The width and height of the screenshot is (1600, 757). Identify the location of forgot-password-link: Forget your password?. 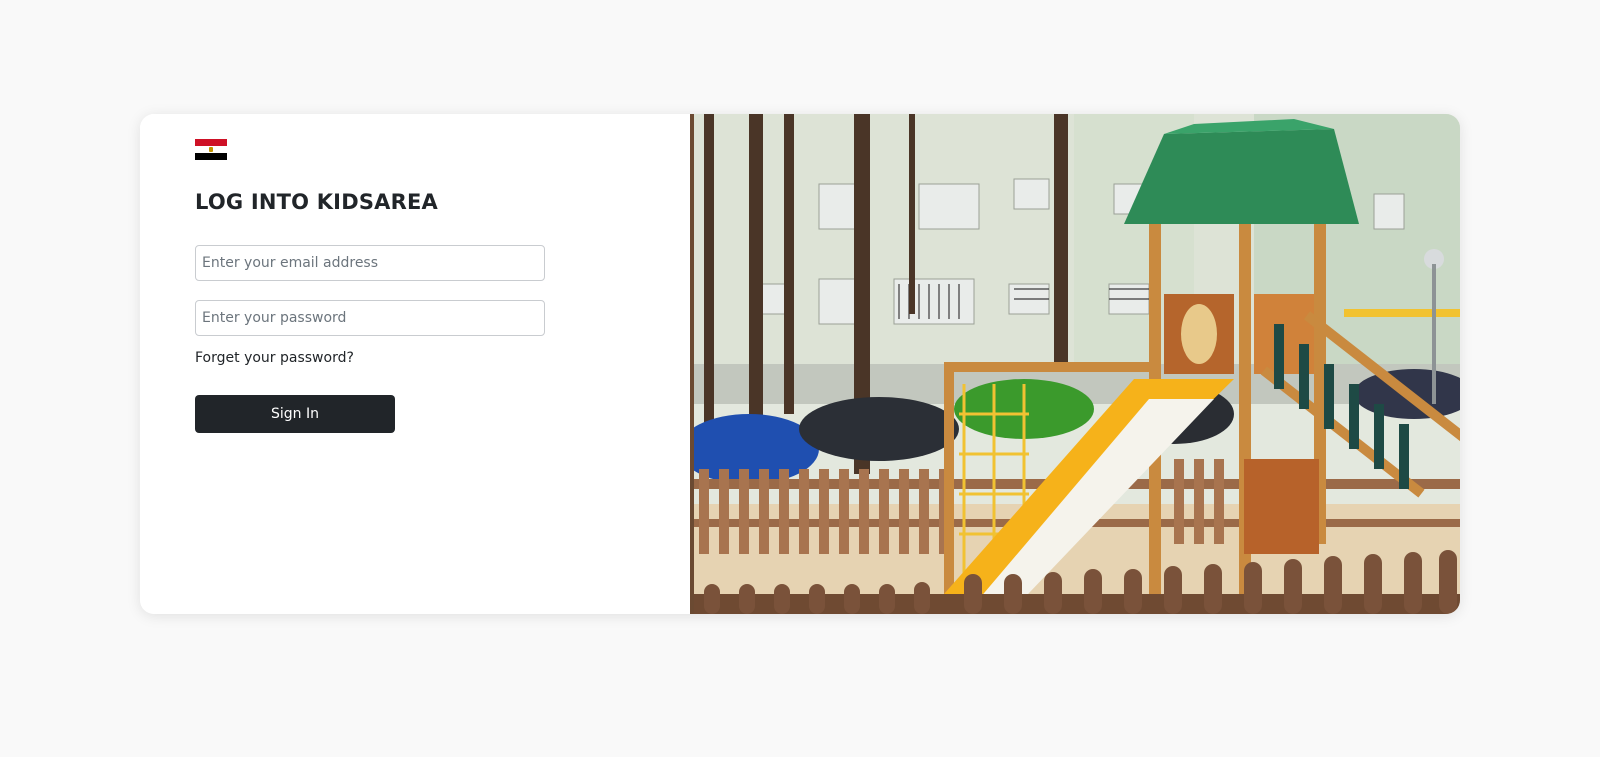
(274, 358).